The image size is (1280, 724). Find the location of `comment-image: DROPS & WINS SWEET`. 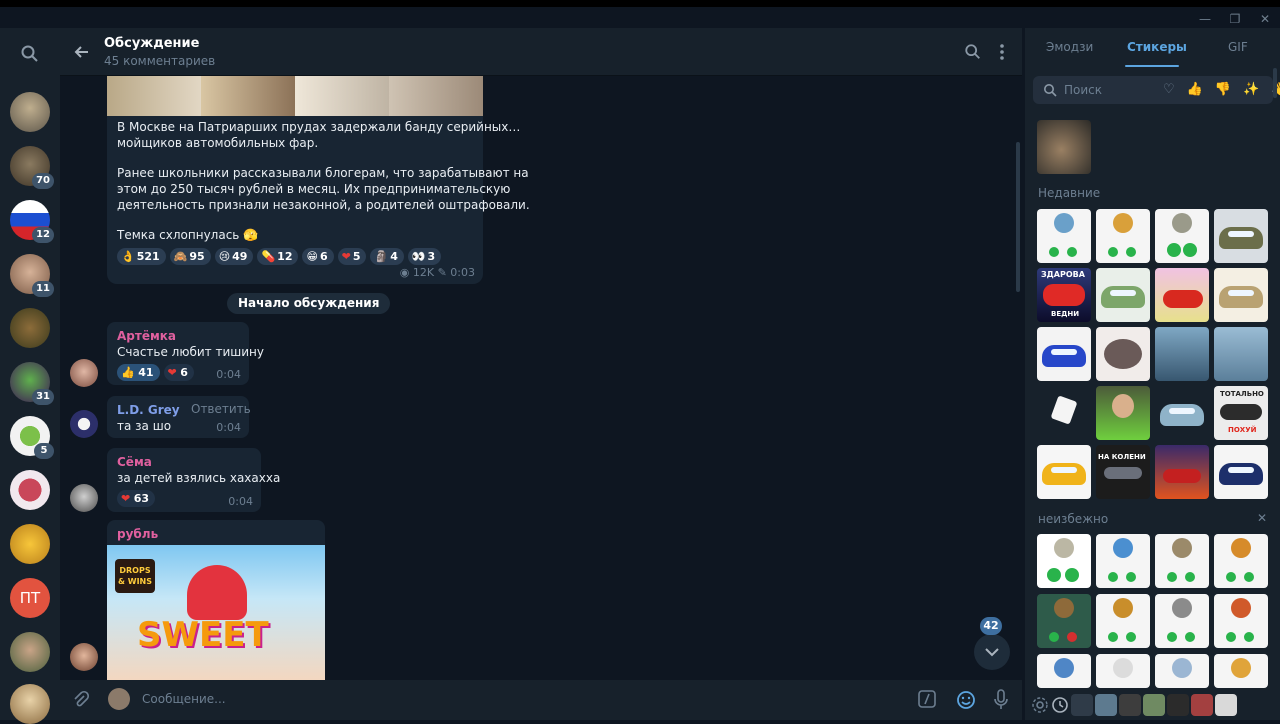

comment-image: DROPS & WINS SWEET is located at coordinates (216, 612).